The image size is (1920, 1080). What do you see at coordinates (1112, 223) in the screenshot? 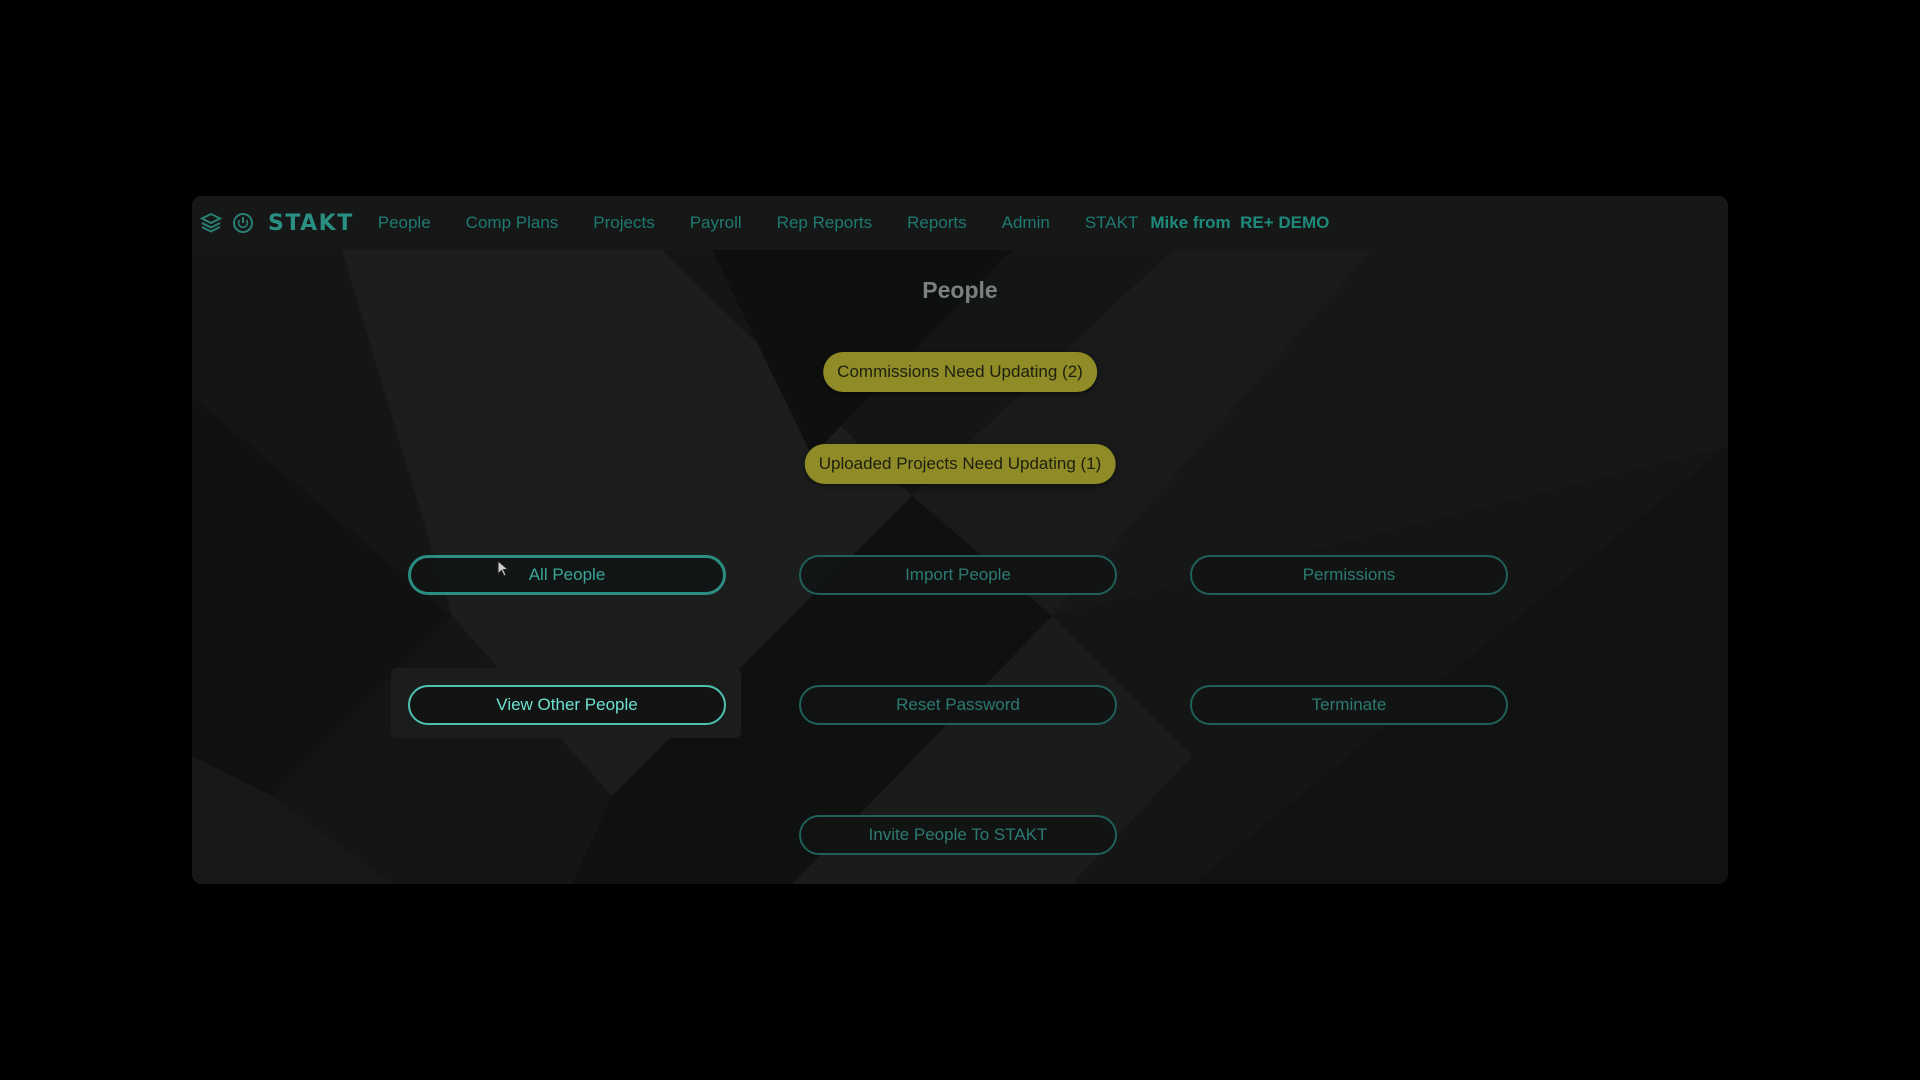
I see `nav-stakt: STAKT` at bounding box center [1112, 223].